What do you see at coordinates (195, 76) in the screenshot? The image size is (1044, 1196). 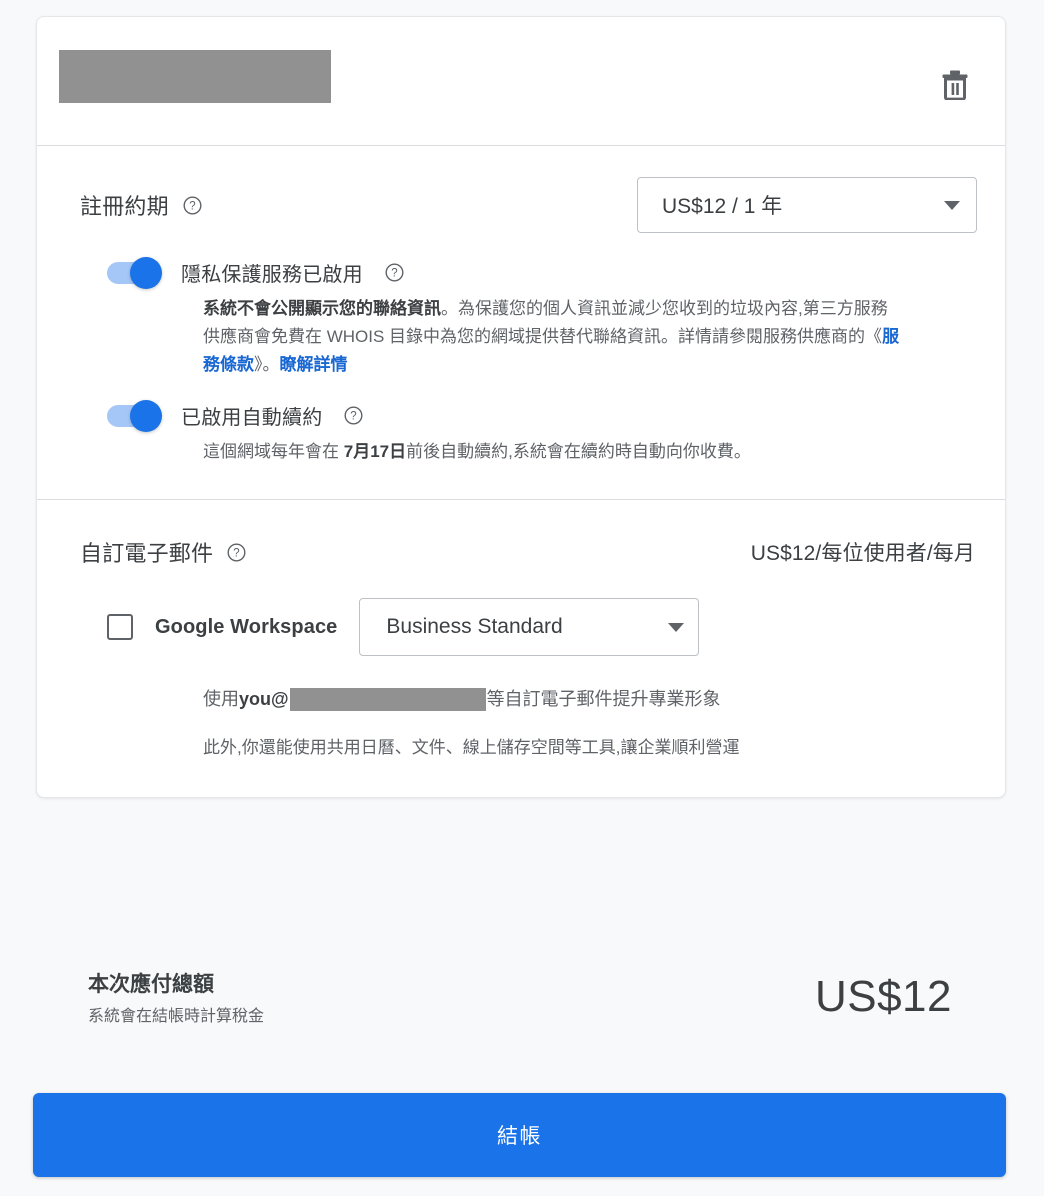 I see `redacted-domain-name` at bounding box center [195, 76].